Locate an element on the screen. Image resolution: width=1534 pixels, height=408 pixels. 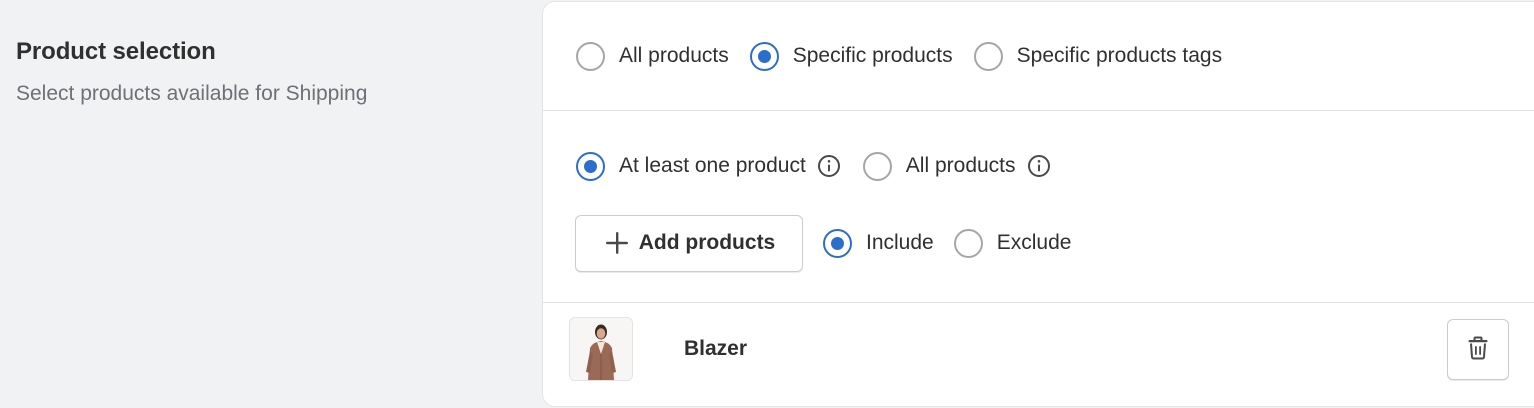
radio-label: At least one product is located at coordinates (712, 165).